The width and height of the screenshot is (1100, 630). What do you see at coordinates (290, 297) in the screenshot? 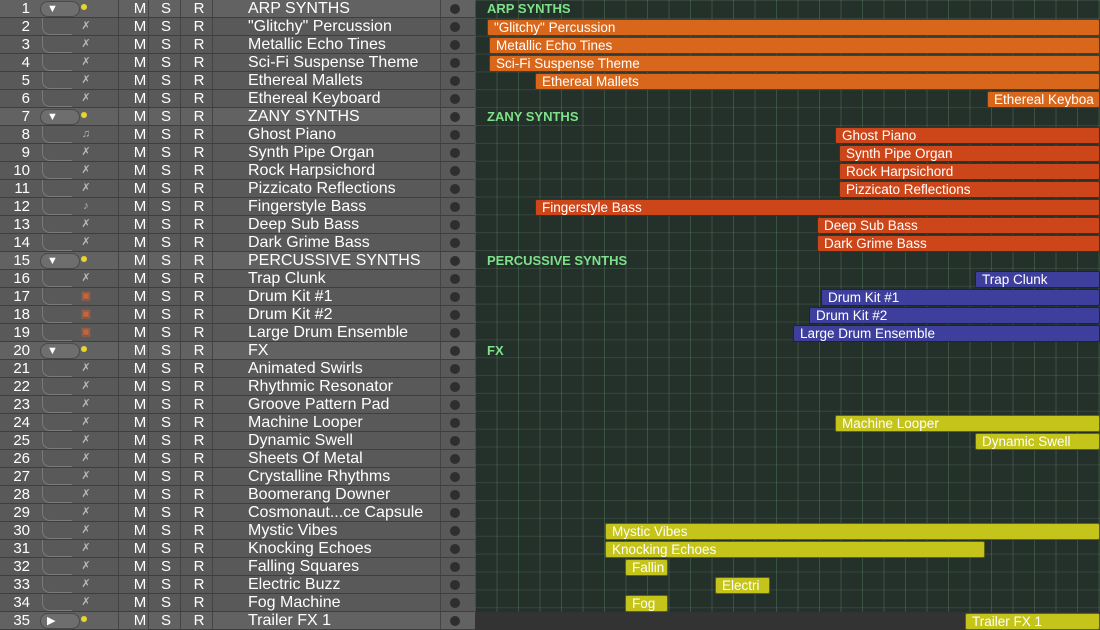
I see `track-name: Drum Kit #1` at bounding box center [290, 297].